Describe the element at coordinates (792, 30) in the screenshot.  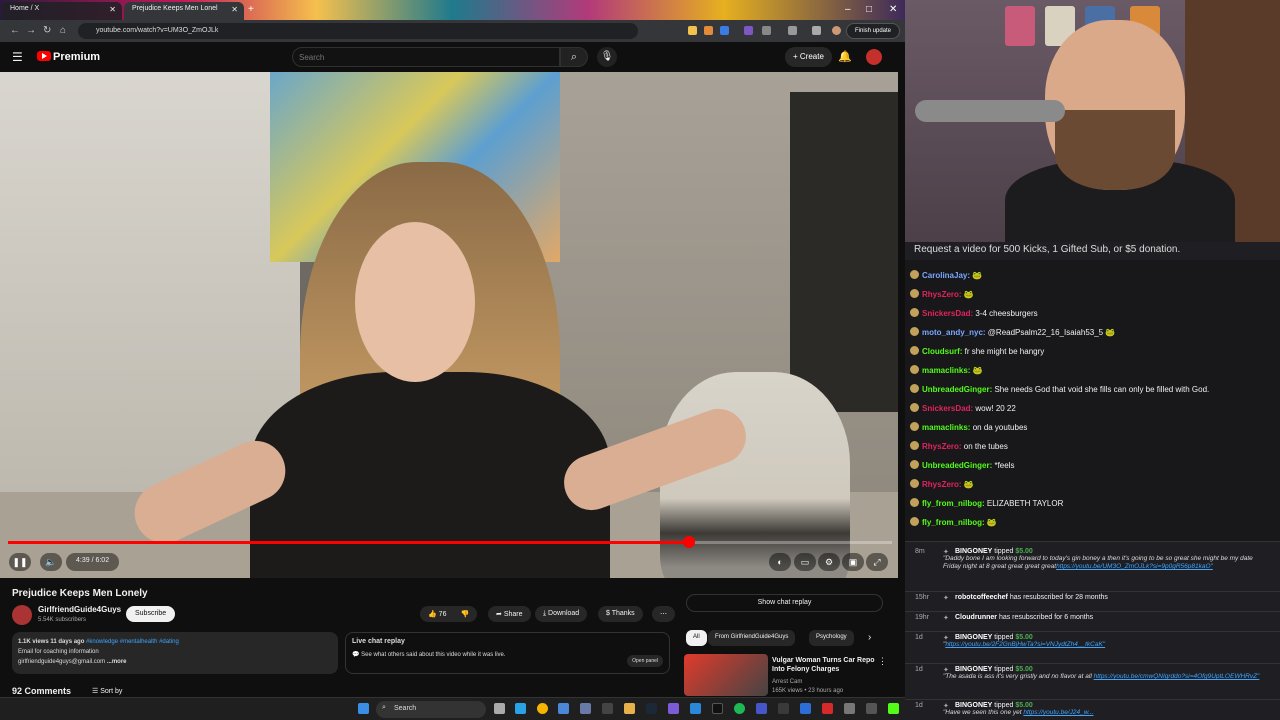
I see `sidebar-icon` at that location.